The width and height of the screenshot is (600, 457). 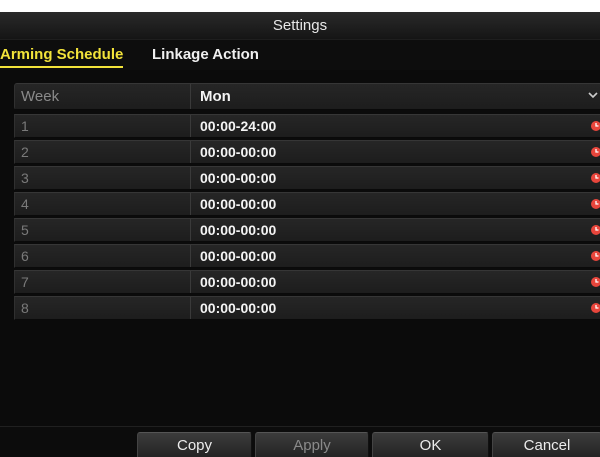 I want to click on row-index: 7, so click(x=103, y=282).